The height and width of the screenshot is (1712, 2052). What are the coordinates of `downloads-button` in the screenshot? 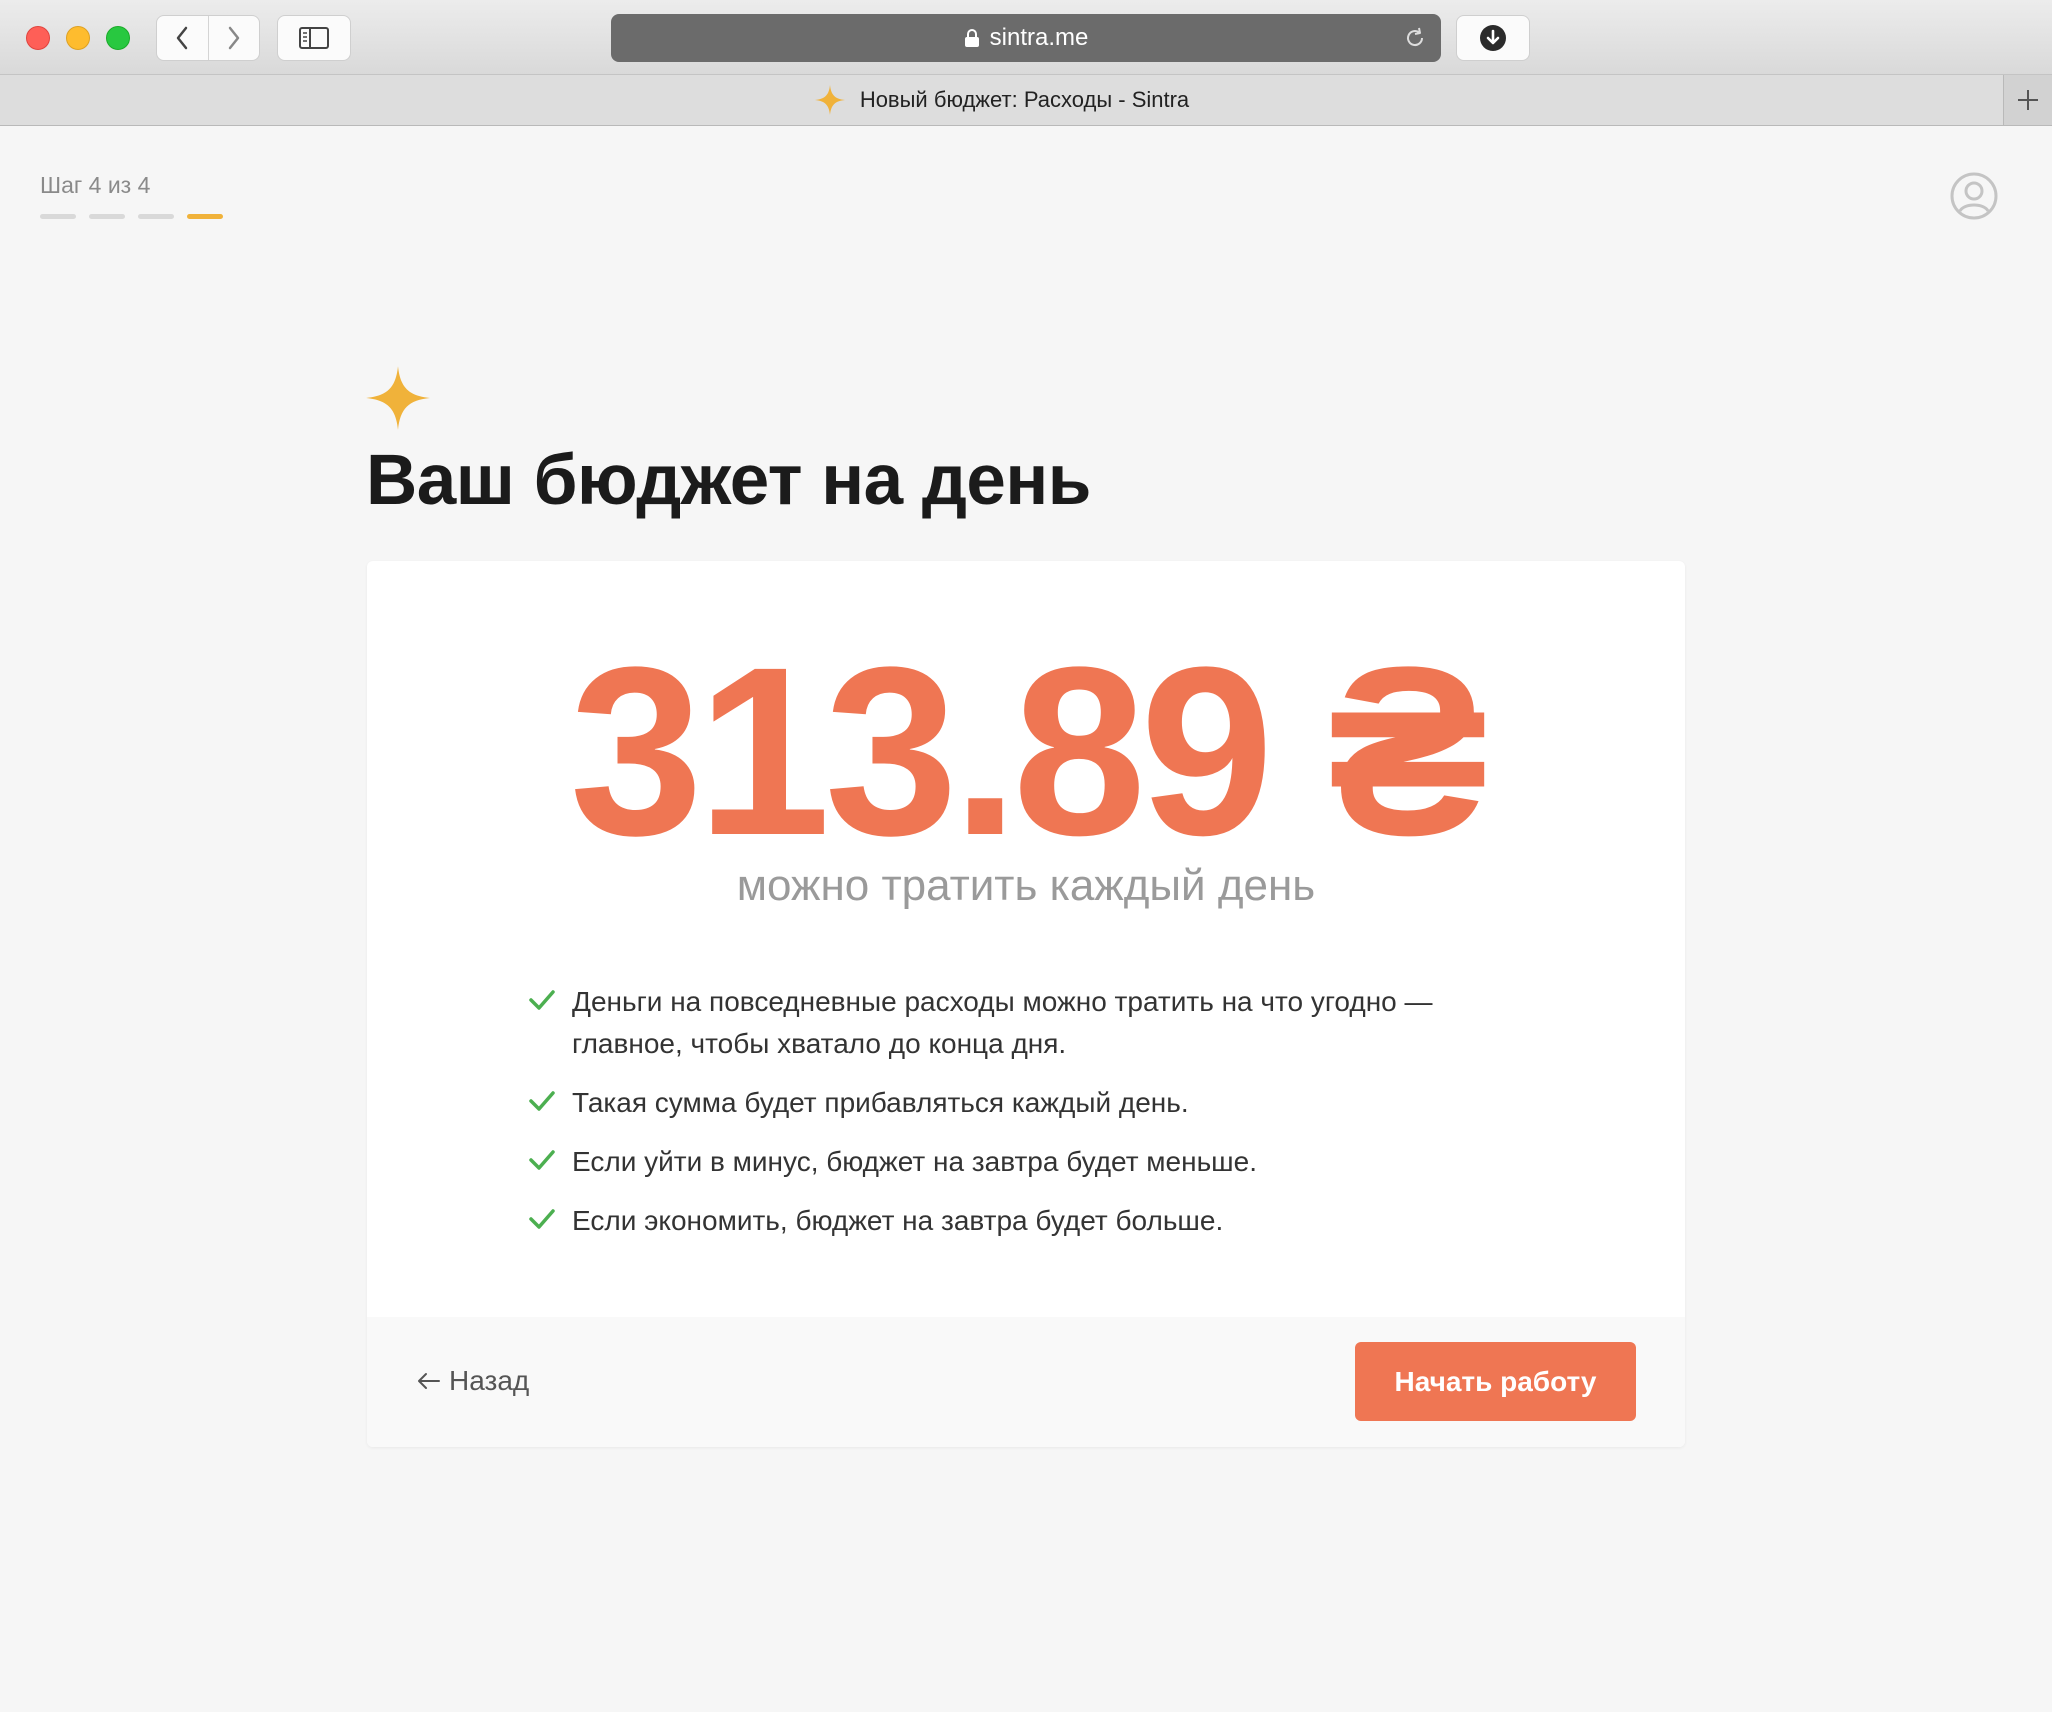 It's located at (1493, 38).